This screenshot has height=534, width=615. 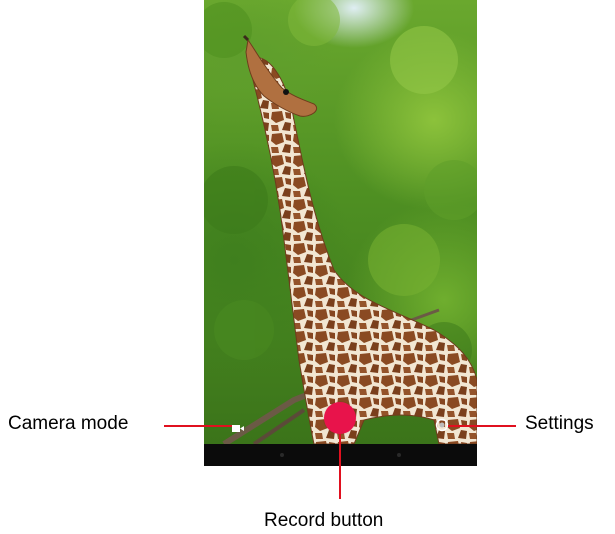 I want to click on record-button-callout-line, so click(x=340, y=466).